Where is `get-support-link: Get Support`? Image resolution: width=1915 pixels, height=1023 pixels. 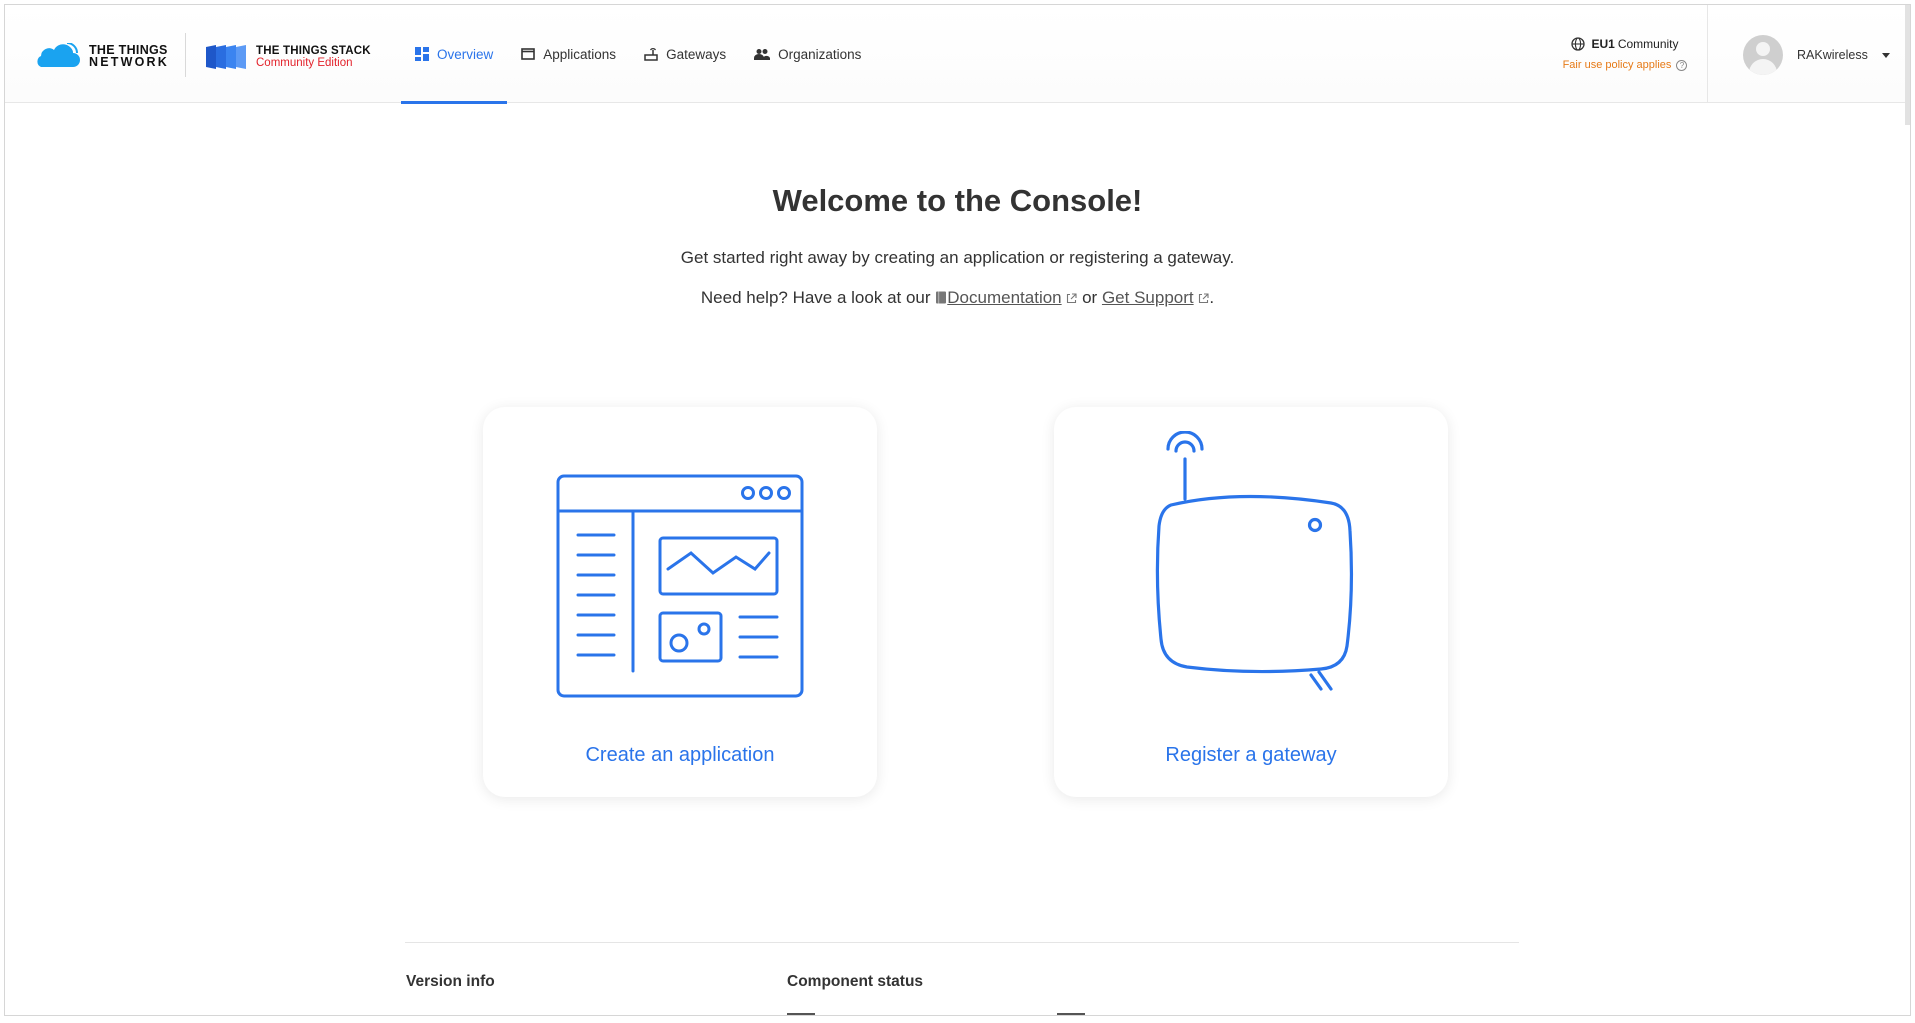 get-support-link: Get Support is located at coordinates (1148, 297).